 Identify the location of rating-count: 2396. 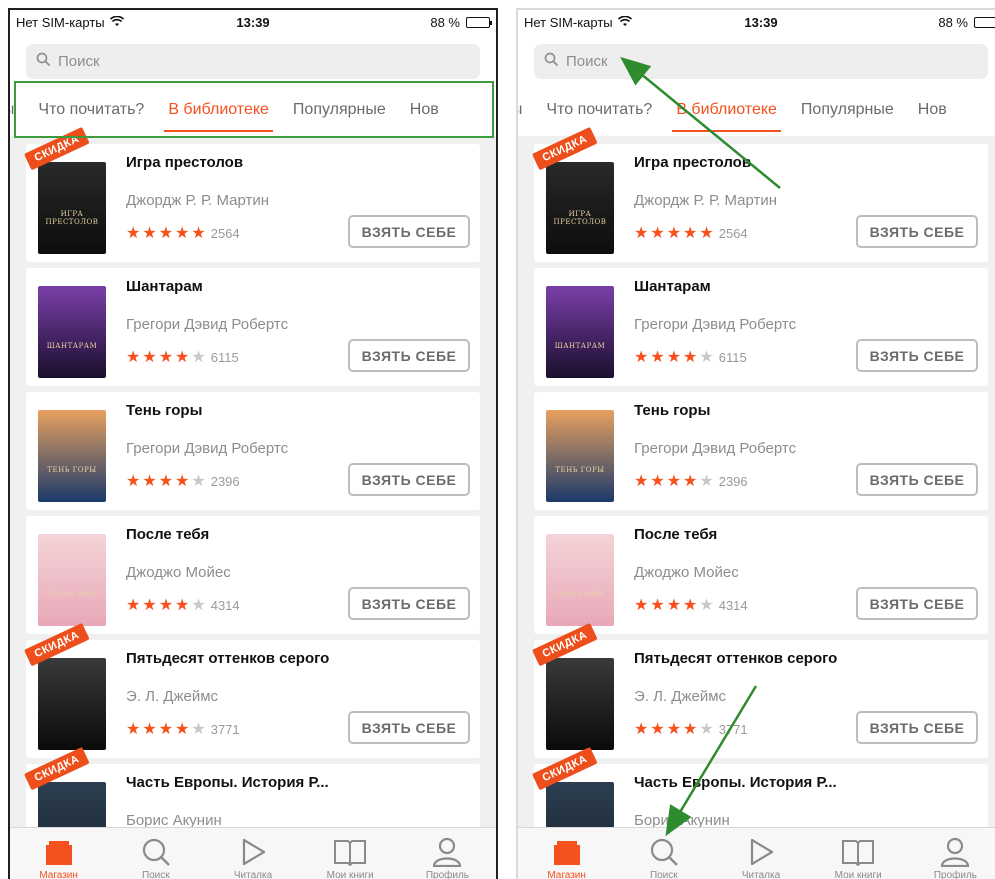
(225, 481).